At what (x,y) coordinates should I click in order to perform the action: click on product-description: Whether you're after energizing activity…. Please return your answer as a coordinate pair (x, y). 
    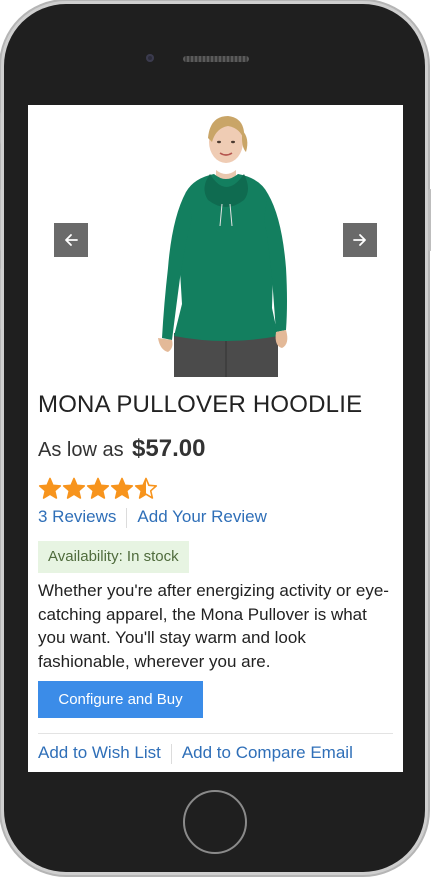
    Looking at the image, I should click on (213, 626).